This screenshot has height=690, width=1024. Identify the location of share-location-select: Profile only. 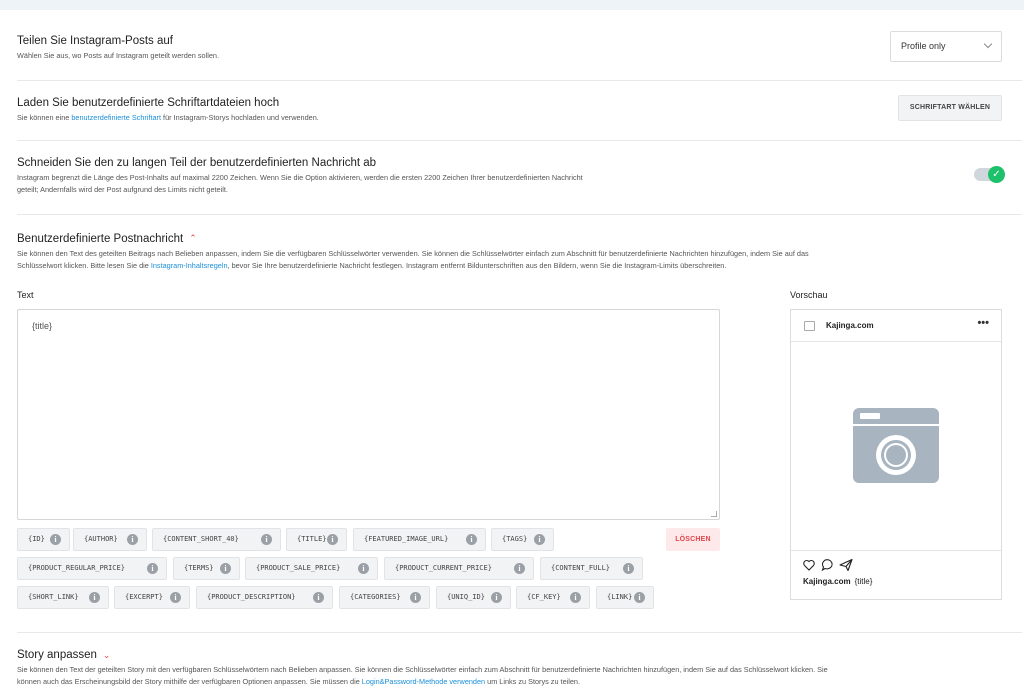
(946, 46).